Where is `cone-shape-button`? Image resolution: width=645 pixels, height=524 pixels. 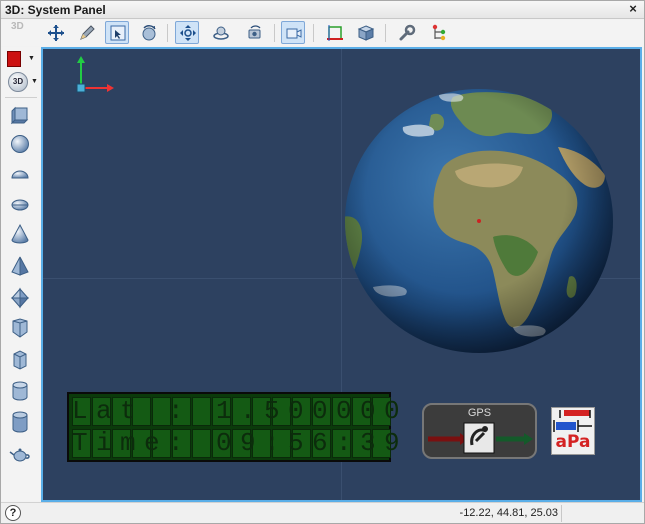
cone-shape-button is located at coordinates (21, 235).